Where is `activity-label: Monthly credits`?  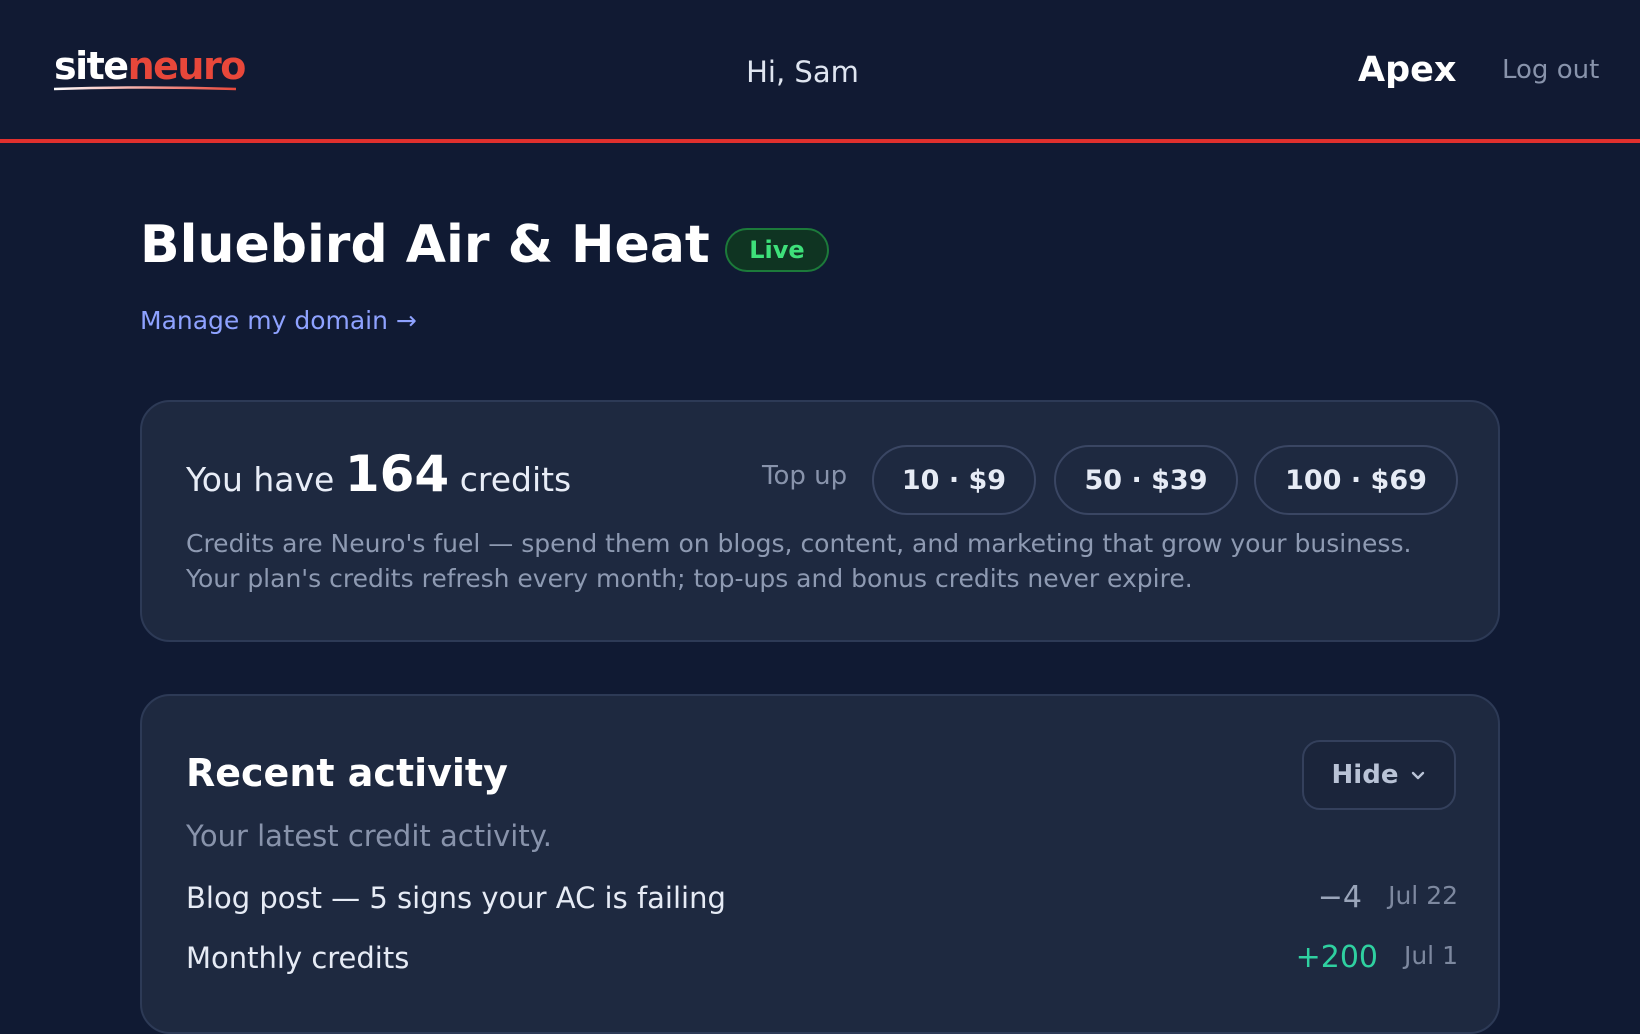 activity-label: Monthly credits is located at coordinates (298, 958).